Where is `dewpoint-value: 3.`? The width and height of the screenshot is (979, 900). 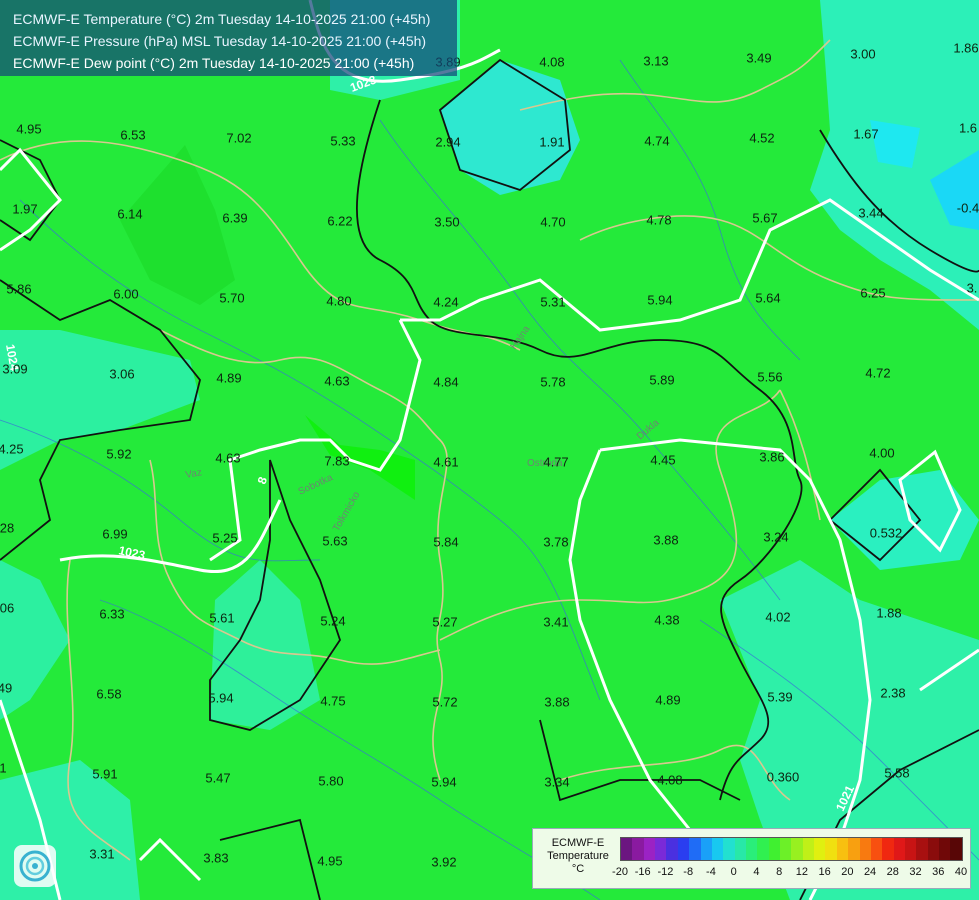
dewpoint-value: 3. is located at coordinates (972, 288).